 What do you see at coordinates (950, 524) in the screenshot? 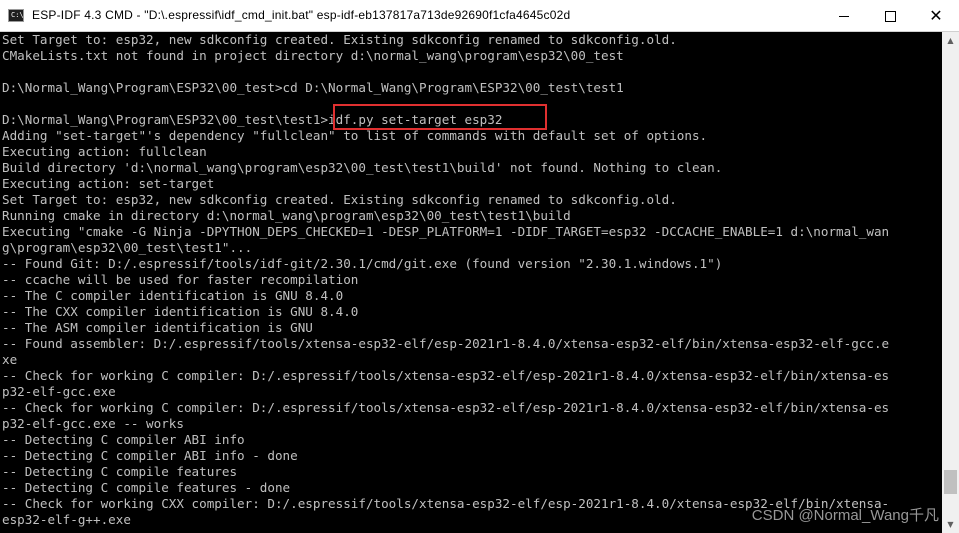
I see `scroll-down-arrow-icon: ▼` at bounding box center [950, 524].